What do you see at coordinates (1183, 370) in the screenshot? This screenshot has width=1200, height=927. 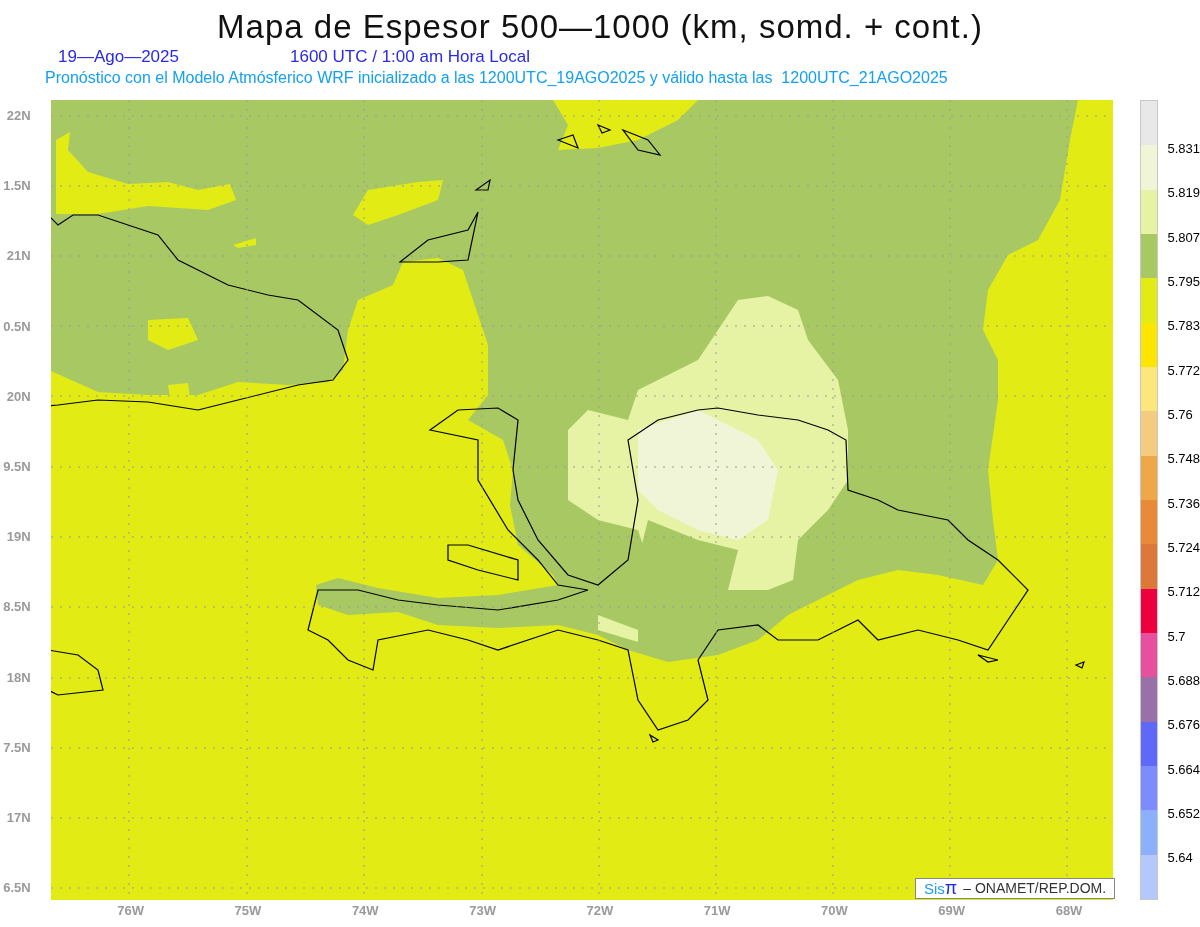 I see `colorbar-label: 5.772` at bounding box center [1183, 370].